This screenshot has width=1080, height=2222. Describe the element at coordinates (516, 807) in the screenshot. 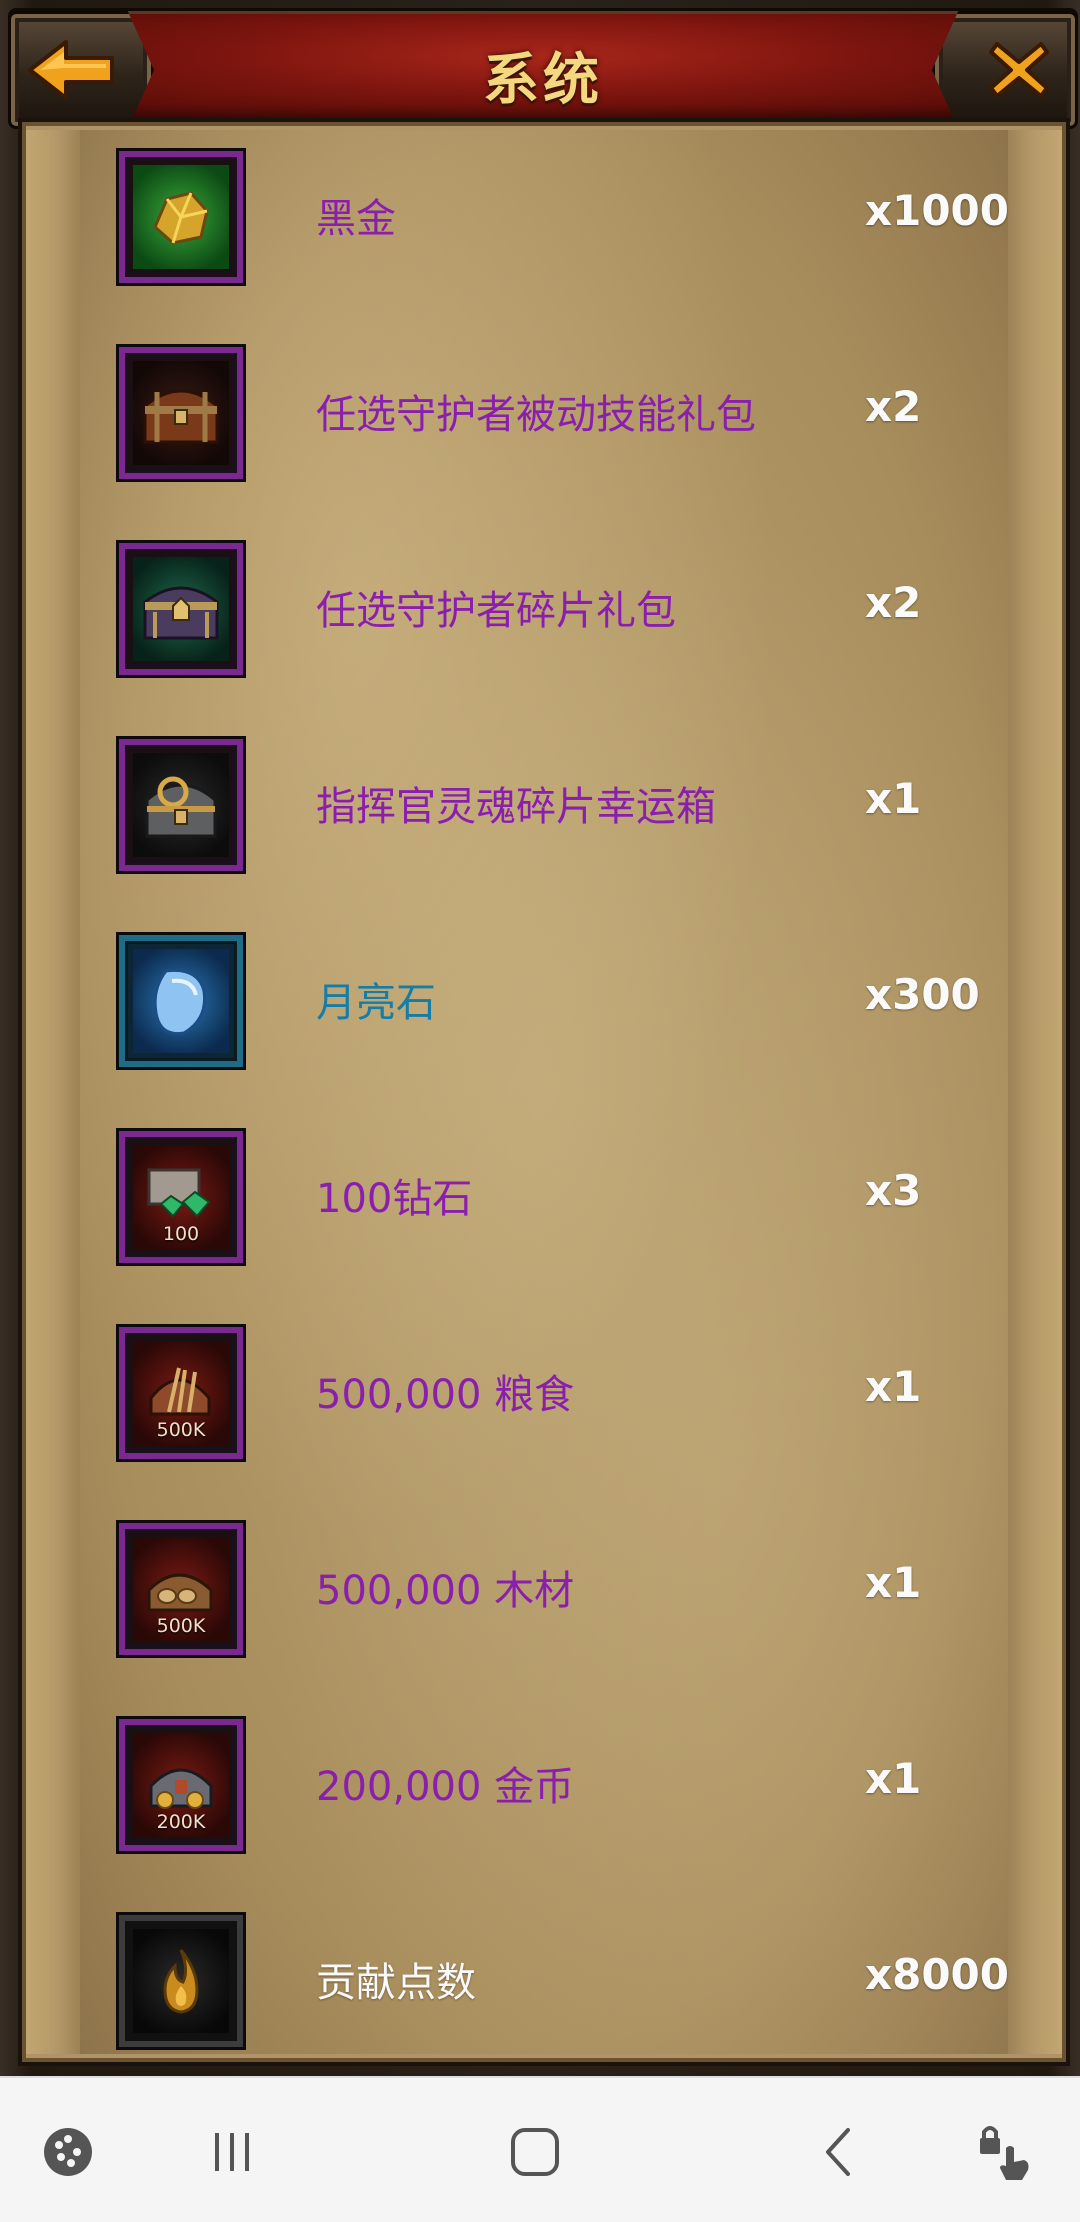

I see `item-name: 指挥官灵魂碎片幸运箱` at that location.